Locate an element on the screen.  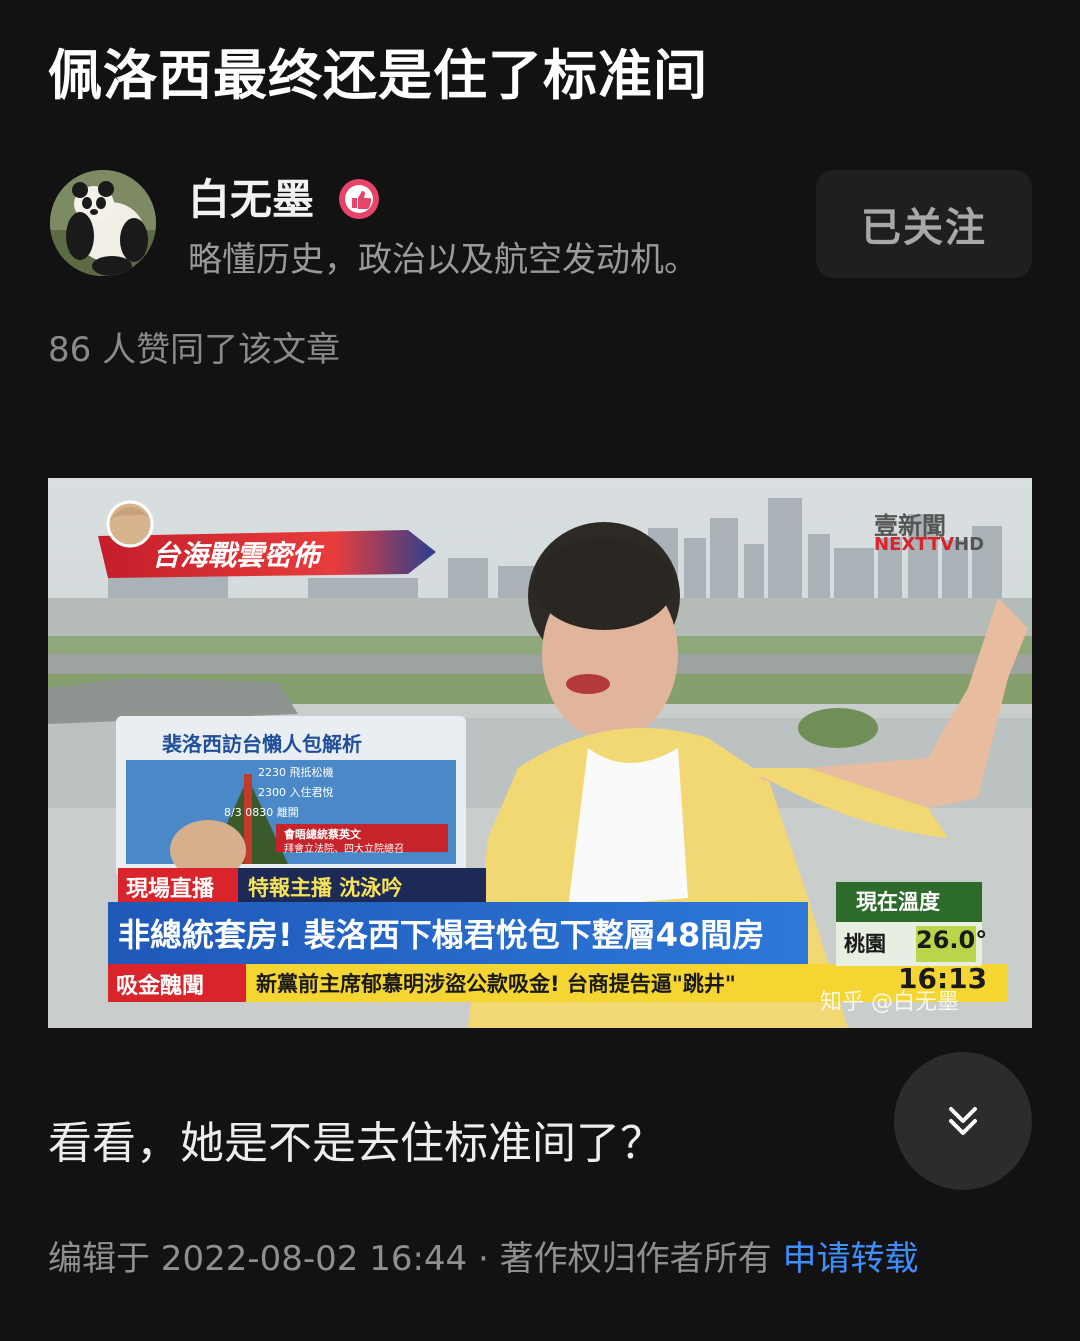
board-row-1: 2230 飛抵松機 is located at coordinates (296, 772).